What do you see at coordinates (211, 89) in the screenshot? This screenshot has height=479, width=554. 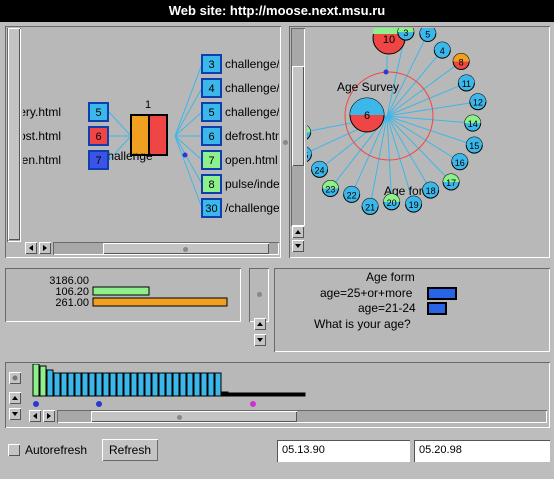 I see `graph-right-count: 4` at bounding box center [211, 89].